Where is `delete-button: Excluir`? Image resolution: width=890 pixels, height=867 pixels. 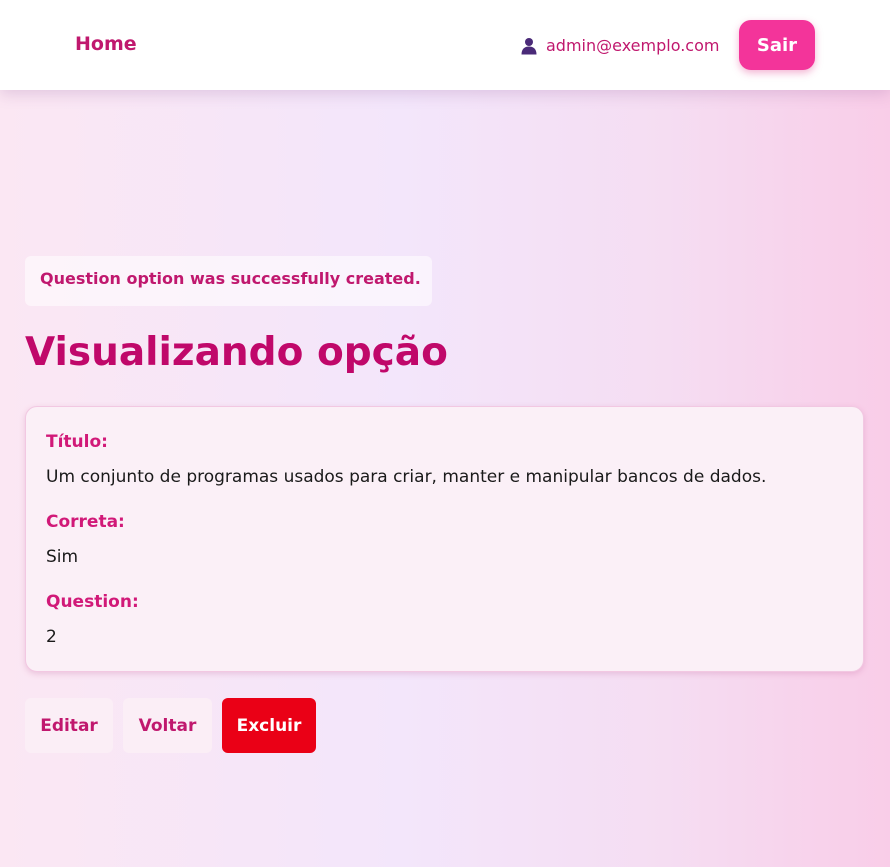 delete-button: Excluir is located at coordinates (269, 725).